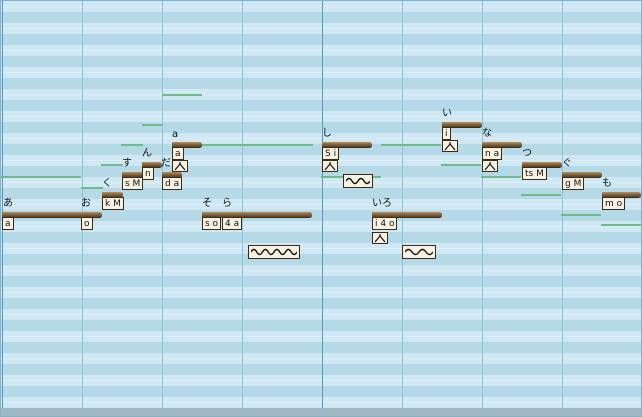 The image size is (642, 417). What do you see at coordinates (446, 133) in the screenshot?
I see `note-phoneme: i` at bounding box center [446, 133].